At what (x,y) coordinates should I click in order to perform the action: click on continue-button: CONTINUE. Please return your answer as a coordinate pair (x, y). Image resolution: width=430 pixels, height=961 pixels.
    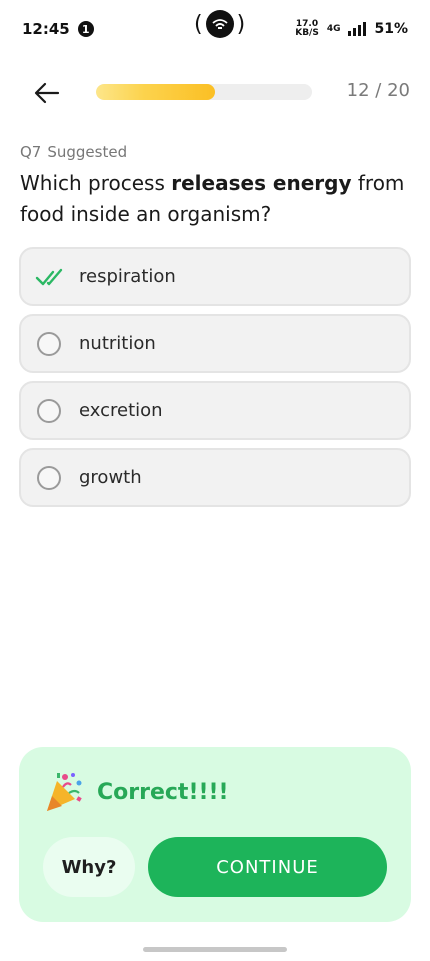
    Looking at the image, I should click on (267, 867).